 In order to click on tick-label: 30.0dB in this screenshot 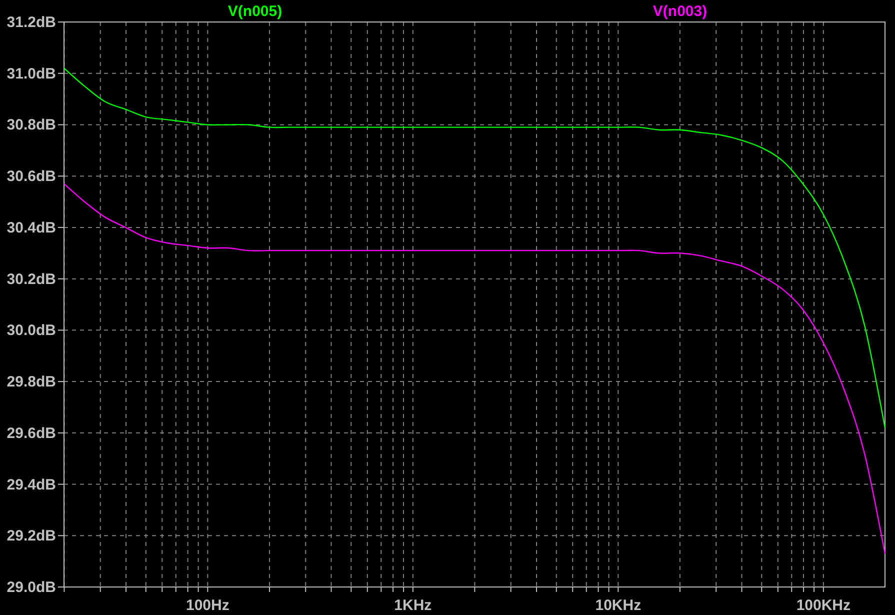, I will do `click(31, 331)`.